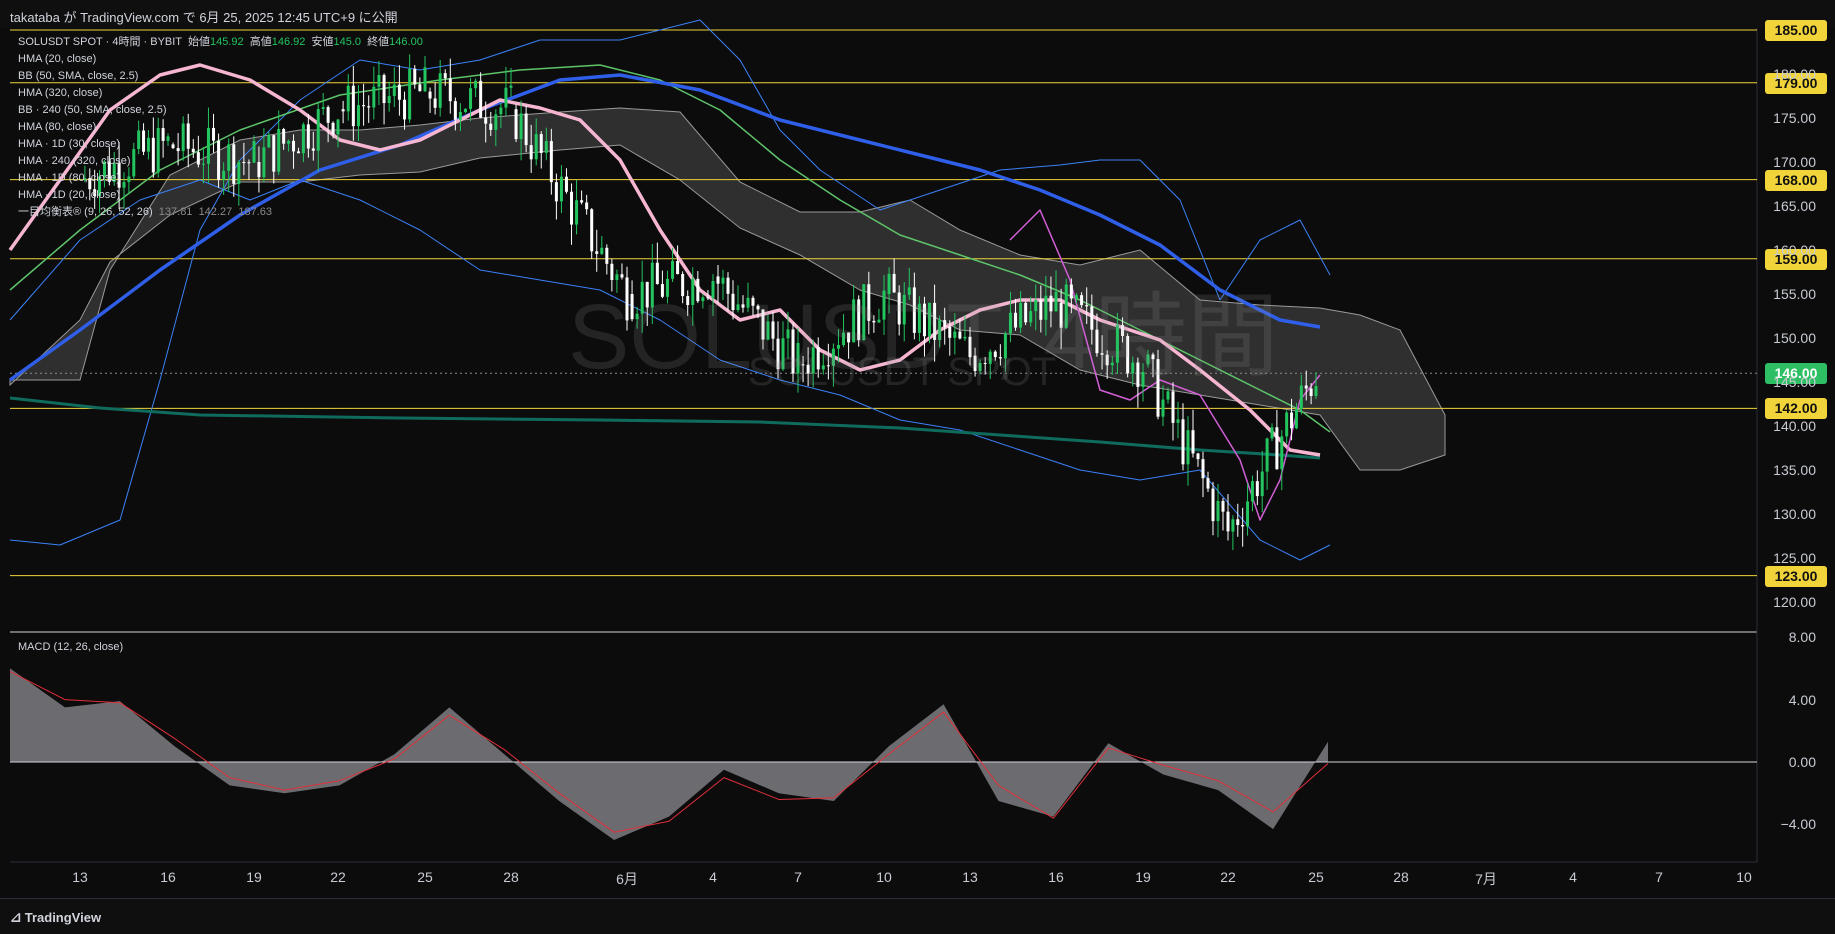 This screenshot has width=1835, height=934. Describe the element at coordinates (1802, 762) in the screenshot. I see `macd-tick-label: 0.00` at that location.